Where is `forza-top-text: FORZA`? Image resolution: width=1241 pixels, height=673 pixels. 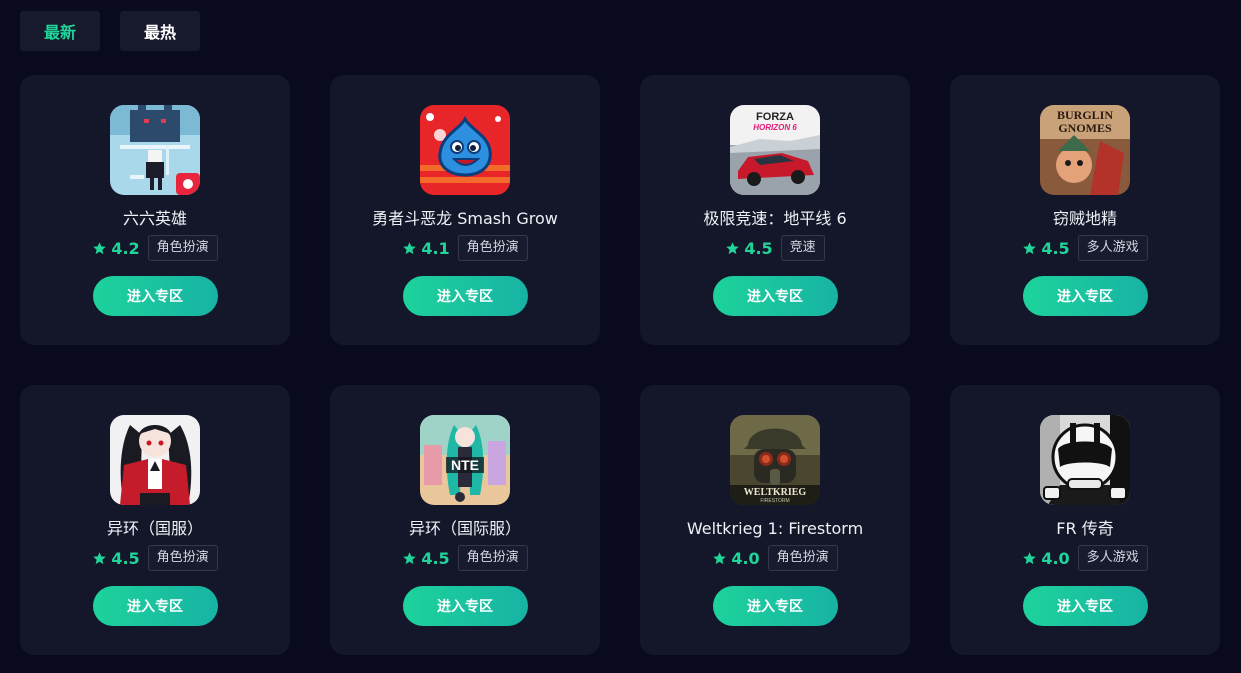
forza-top-text: FORZA is located at coordinates (775, 117).